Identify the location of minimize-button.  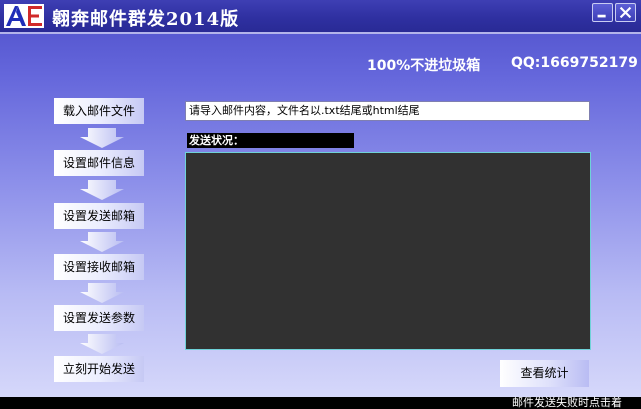
(602, 12).